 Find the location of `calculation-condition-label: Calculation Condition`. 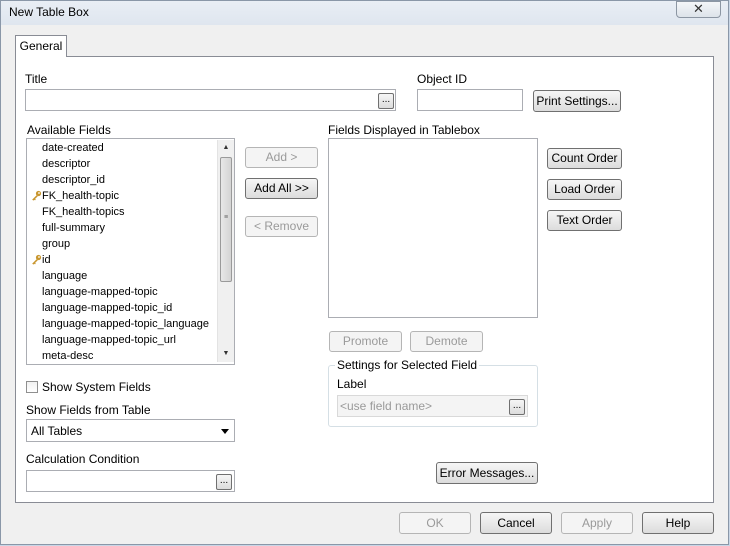

calculation-condition-label: Calculation Condition is located at coordinates (83, 459).